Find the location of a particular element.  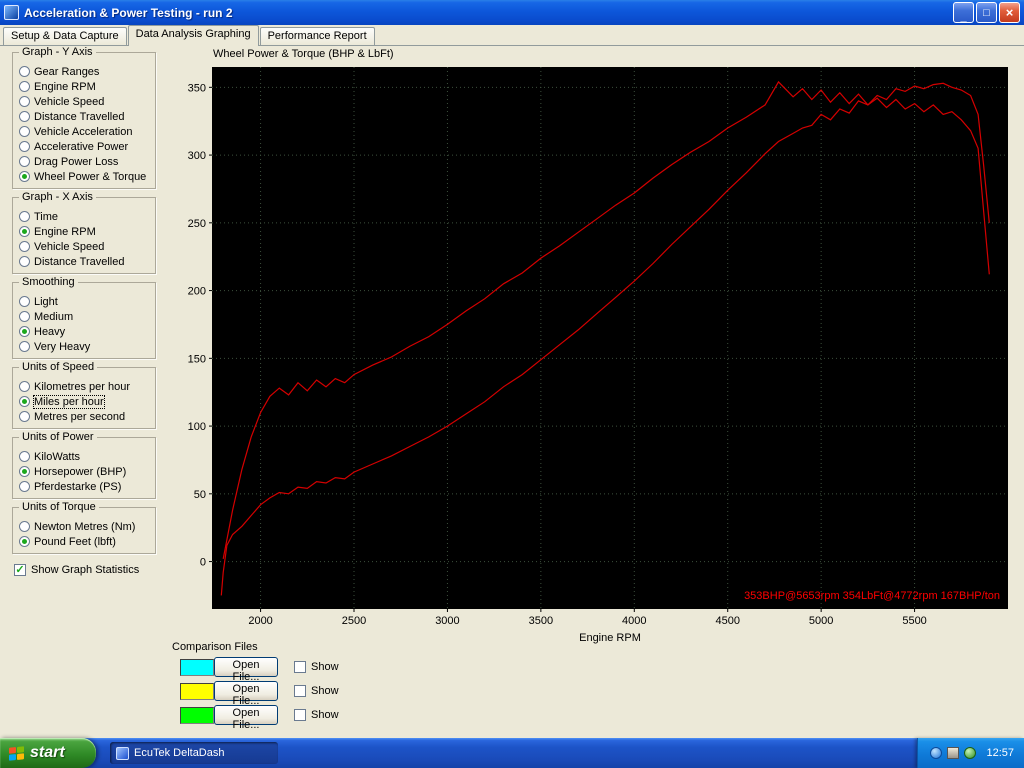

radio-label: Vehicle Acceleration is located at coordinates (83, 131).